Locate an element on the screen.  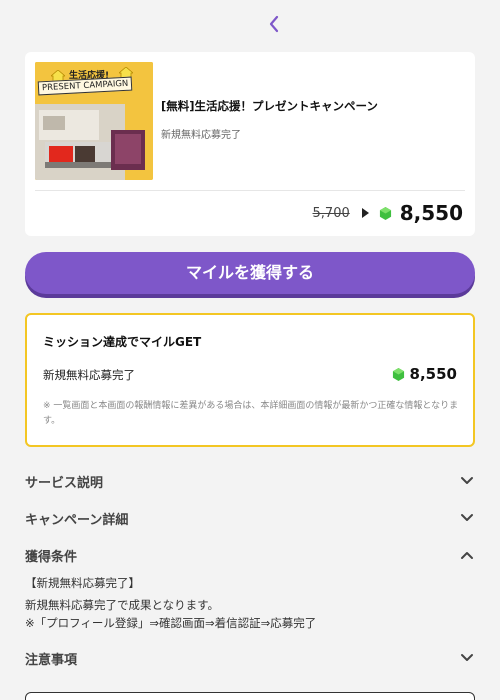
conditions-line-2: ※「プロフィール登録」⇒確認画面⇒着信認証⇒応募完了 is located at coordinates (171, 623).